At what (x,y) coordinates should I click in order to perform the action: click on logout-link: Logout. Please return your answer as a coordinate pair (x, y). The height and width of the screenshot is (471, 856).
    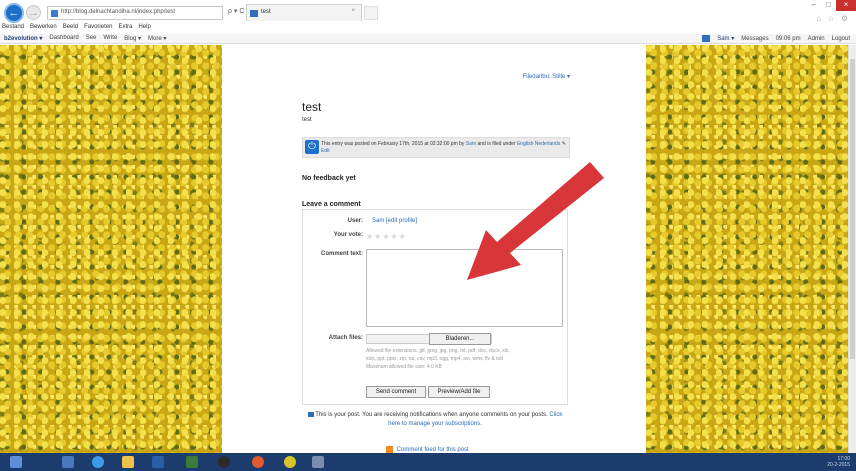
    Looking at the image, I should click on (841, 39).